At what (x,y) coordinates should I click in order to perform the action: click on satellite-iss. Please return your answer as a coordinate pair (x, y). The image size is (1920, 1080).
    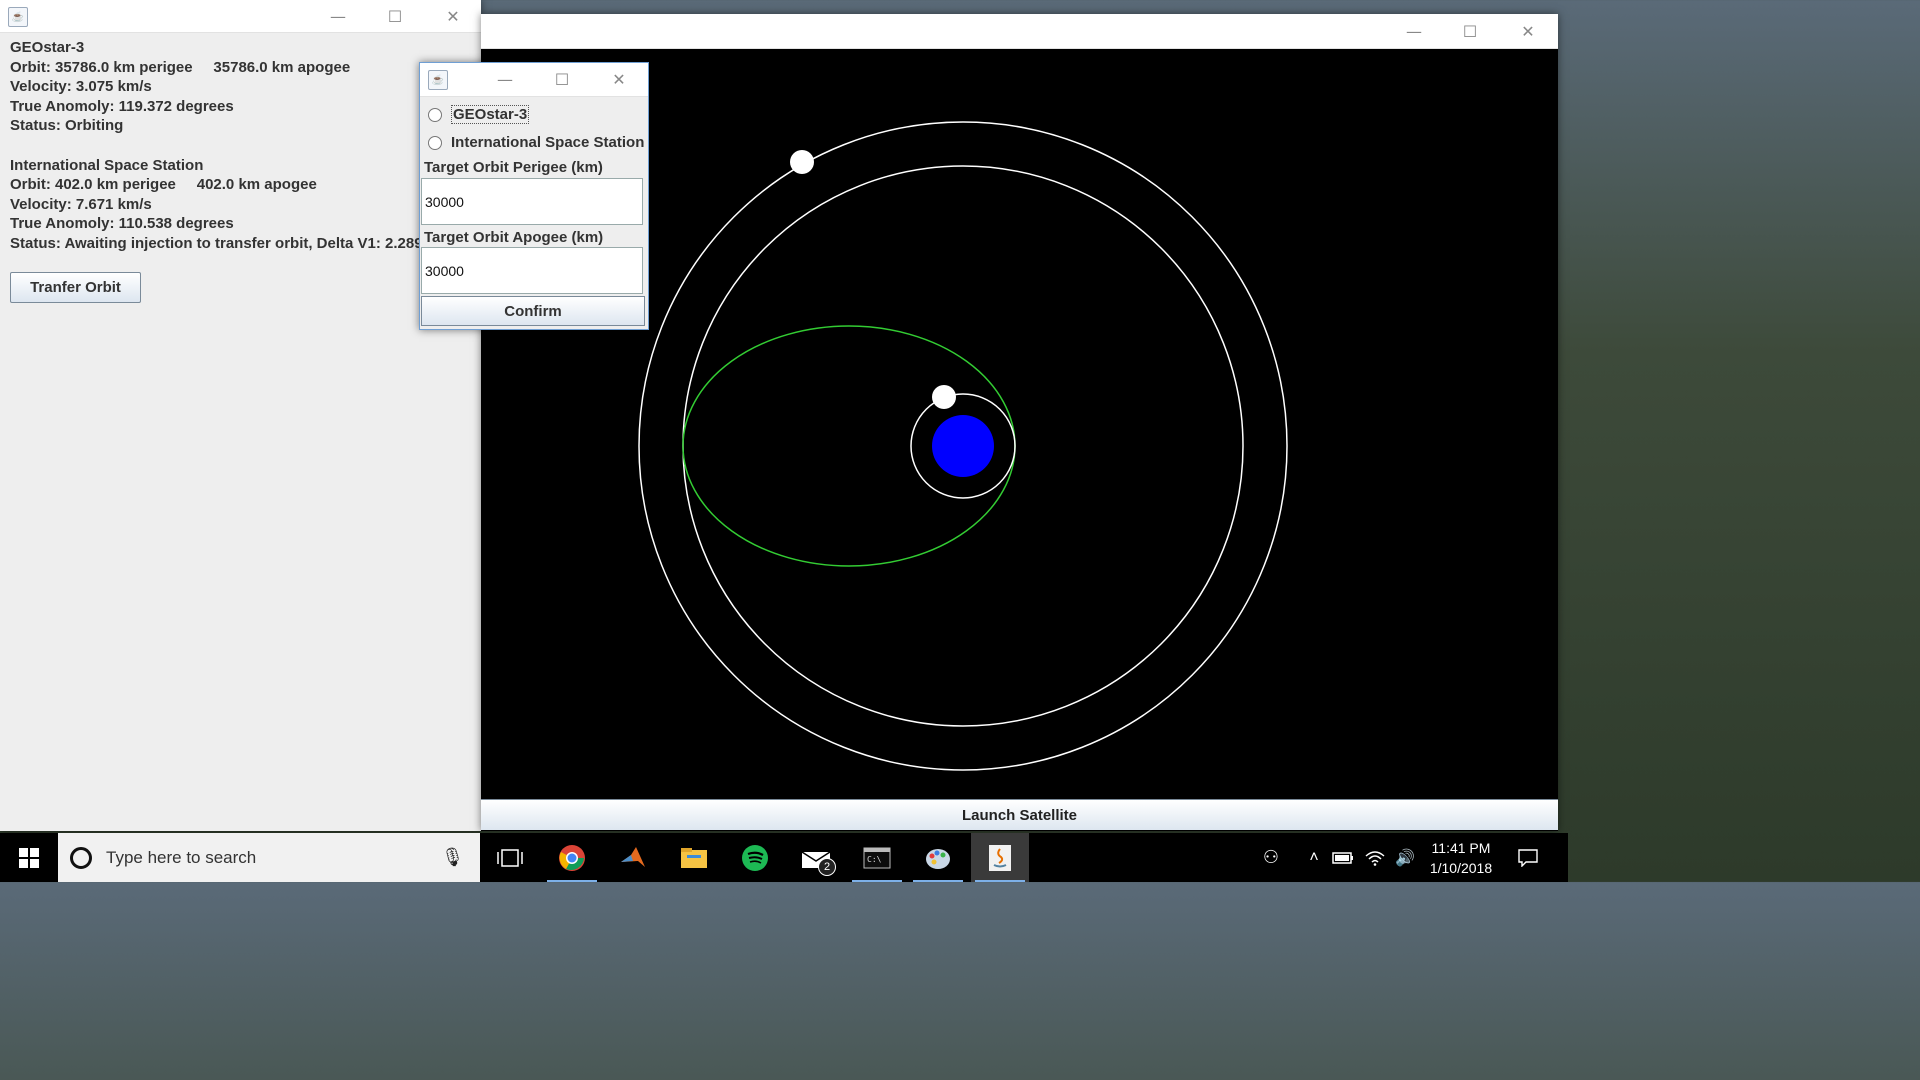
    Looking at the image, I should click on (944, 397).